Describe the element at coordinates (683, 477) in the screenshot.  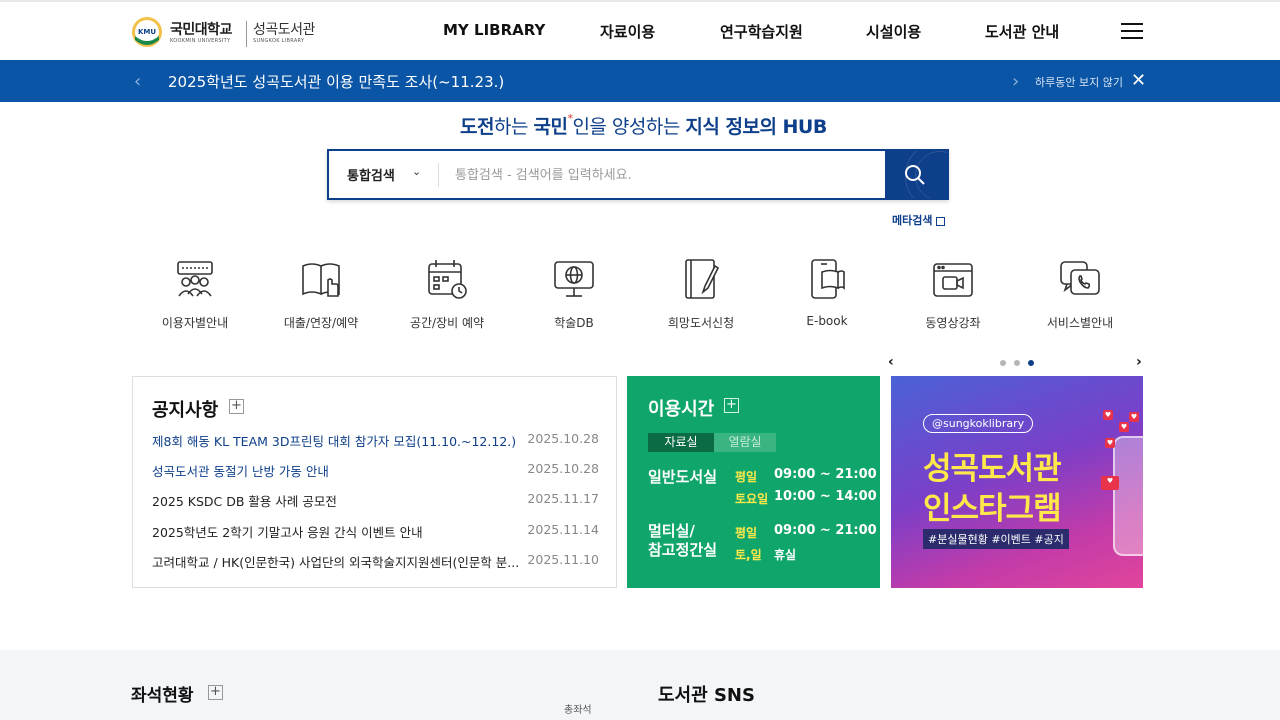
I see `place-general: 일반도서실` at that location.